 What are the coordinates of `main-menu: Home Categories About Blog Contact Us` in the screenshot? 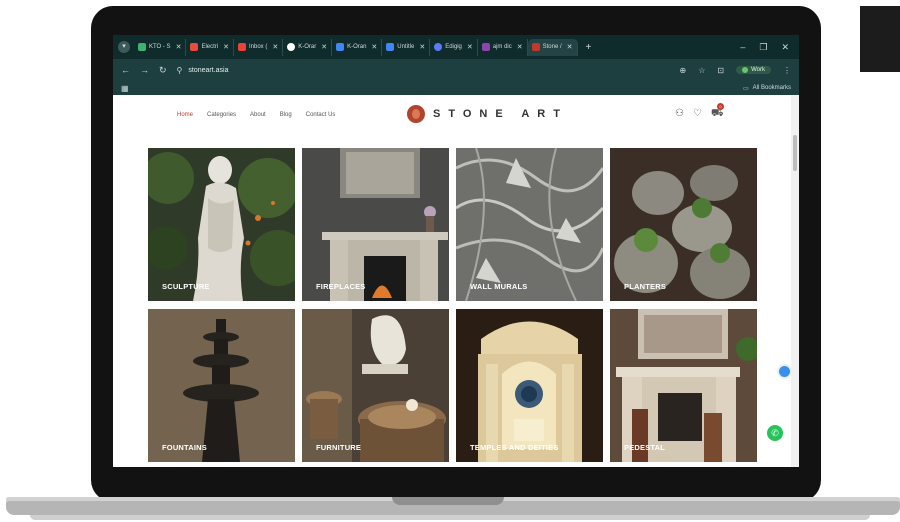 It's located at (256, 115).